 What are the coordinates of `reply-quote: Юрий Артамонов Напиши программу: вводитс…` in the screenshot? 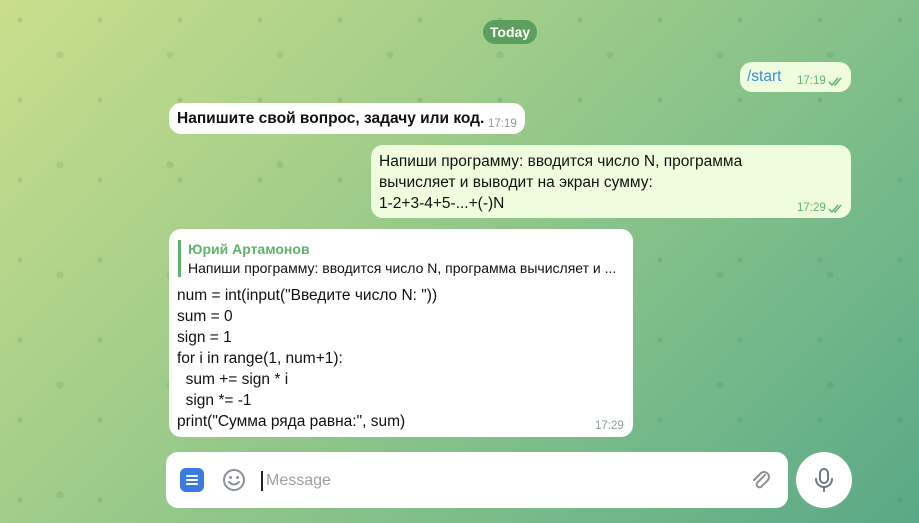 It's located at (408, 258).